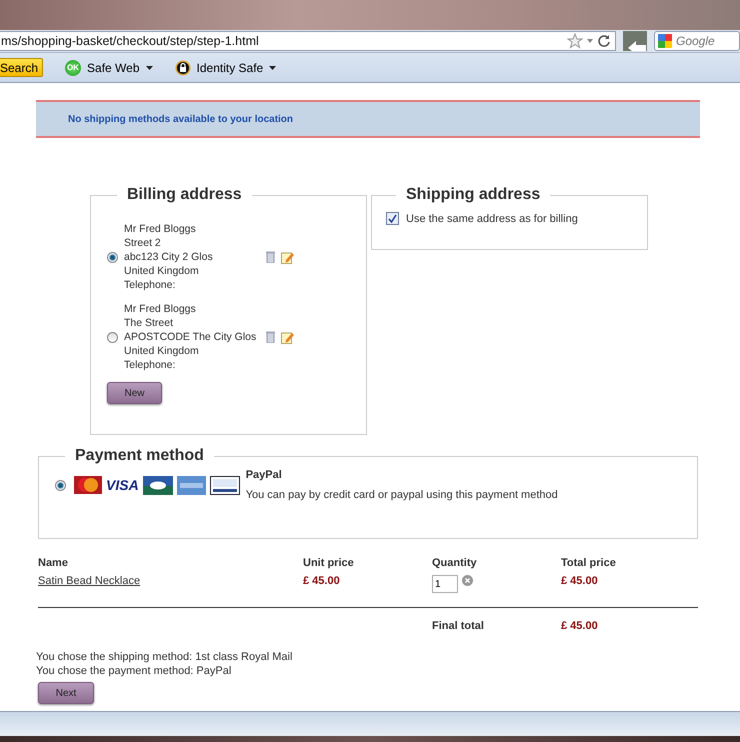 This screenshot has width=740, height=742. Describe the element at coordinates (496, 565) in the screenshot. I see `column-header: Quantity` at that location.